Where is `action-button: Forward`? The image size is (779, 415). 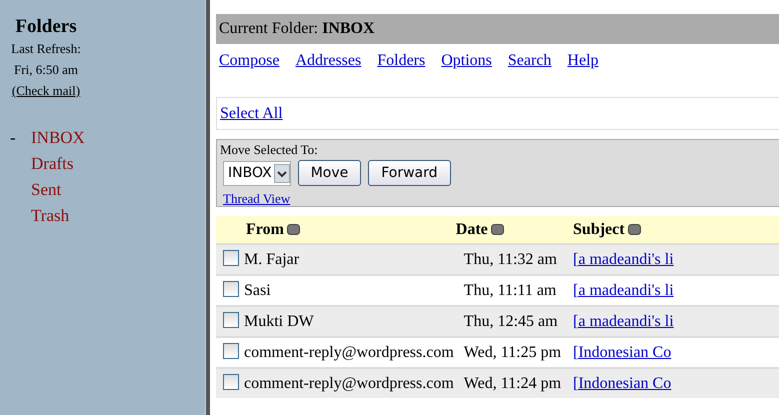
action-button: Forward is located at coordinates (409, 173).